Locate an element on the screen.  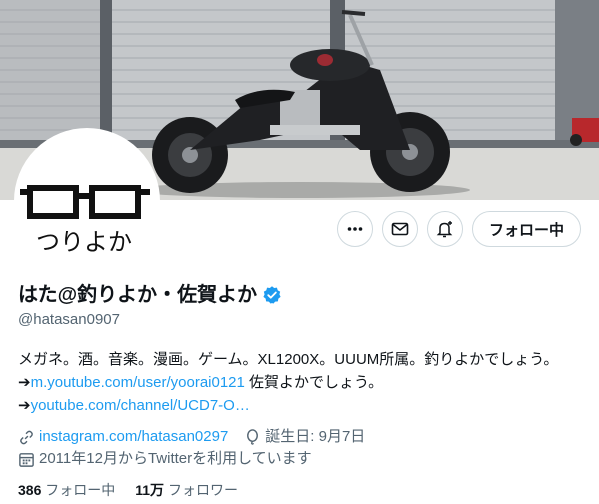
followers-label: フォロワー is located at coordinates (202, 490).